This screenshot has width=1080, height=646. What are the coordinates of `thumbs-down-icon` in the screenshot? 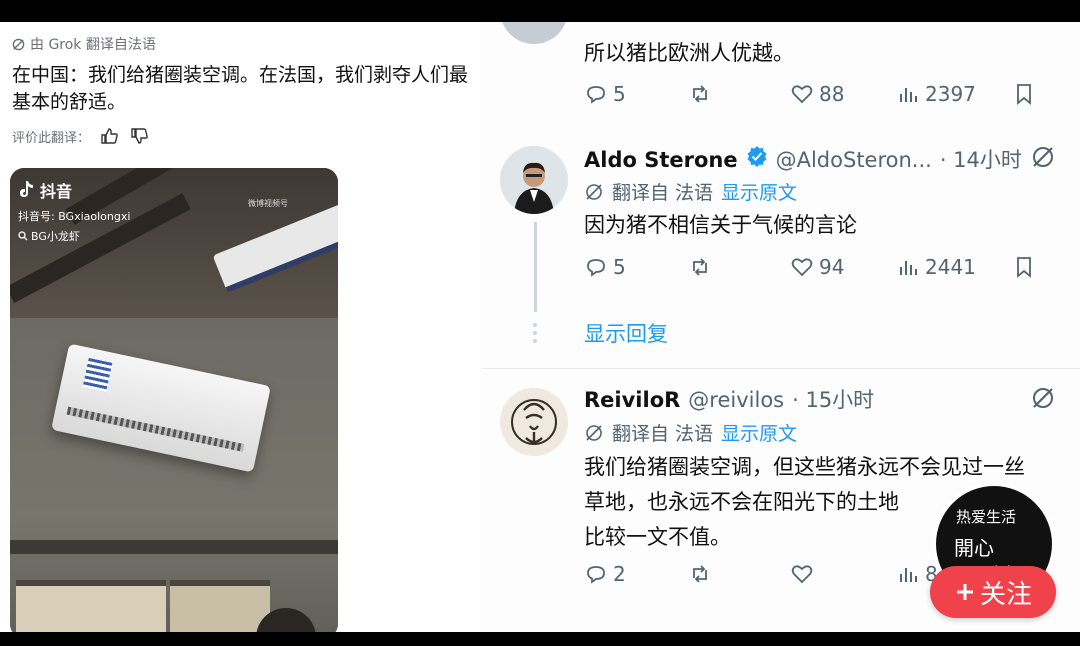 It's located at (140, 136).